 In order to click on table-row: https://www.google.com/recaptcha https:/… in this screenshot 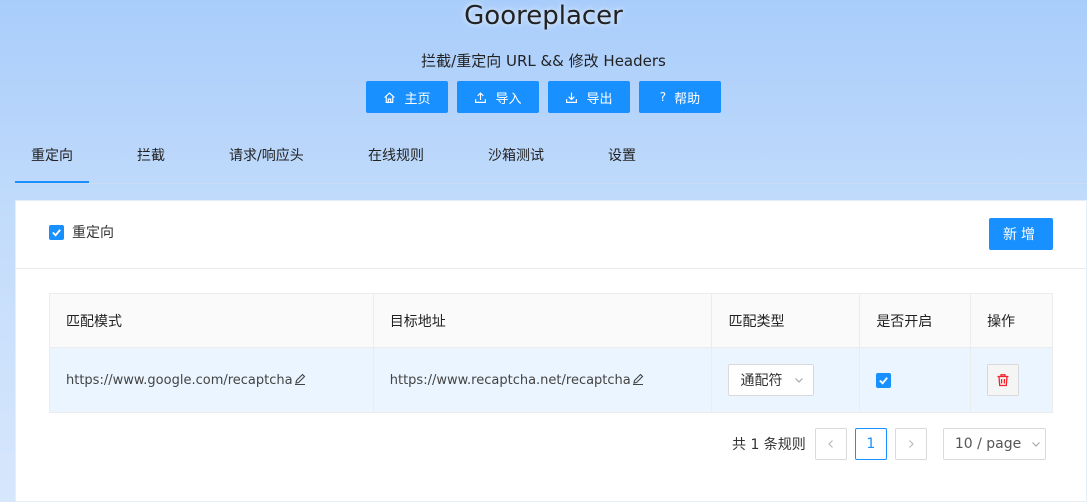, I will do `click(551, 380)`.